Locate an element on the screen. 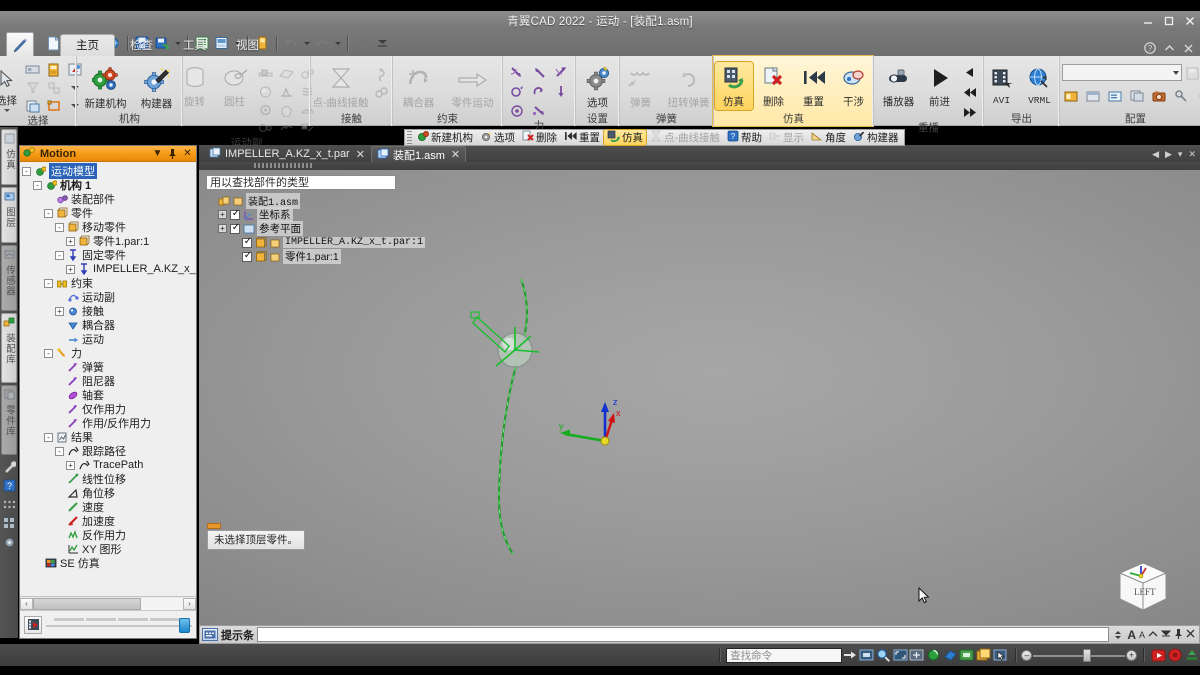  record-icon is located at coordinates (1158, 655).